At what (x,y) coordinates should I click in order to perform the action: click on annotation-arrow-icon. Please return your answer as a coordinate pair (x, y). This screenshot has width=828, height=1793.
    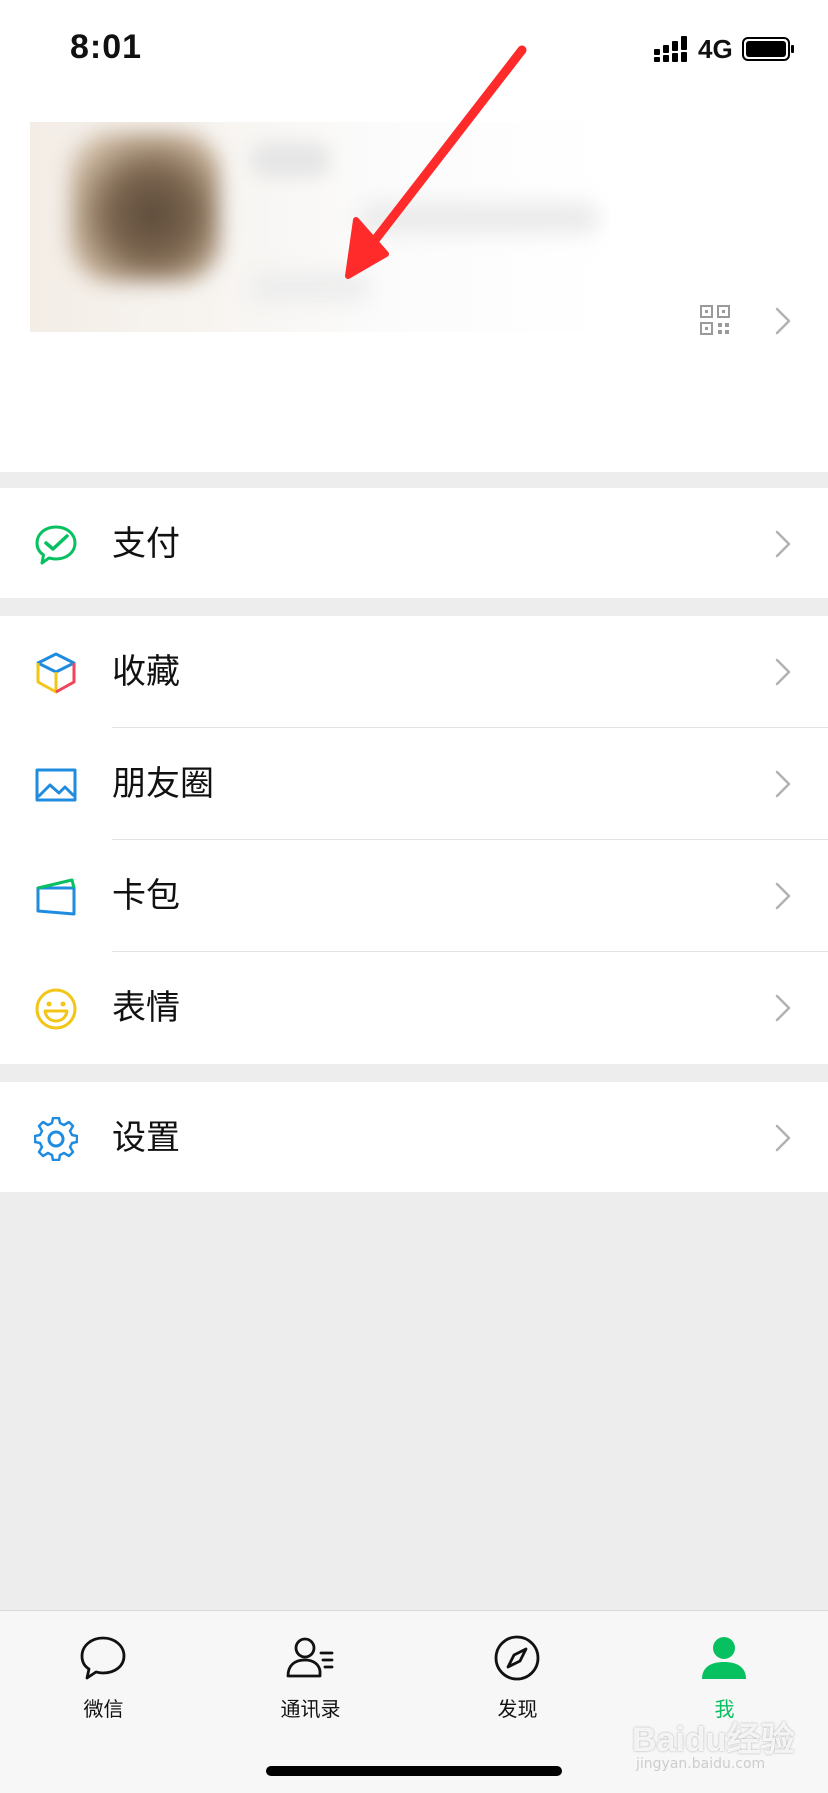
    Looking at the image, I should click on (436, 162).